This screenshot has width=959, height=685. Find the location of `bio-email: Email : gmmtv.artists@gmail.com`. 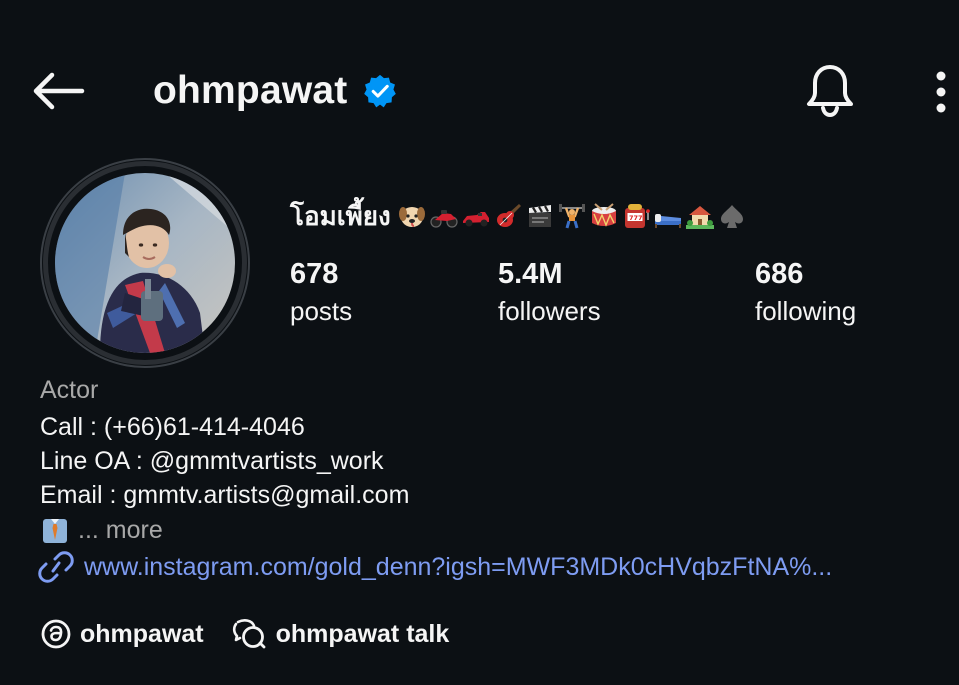

bio-email: Email : gmmtv.artists@gmail.com is located at coordinates (225, 495).